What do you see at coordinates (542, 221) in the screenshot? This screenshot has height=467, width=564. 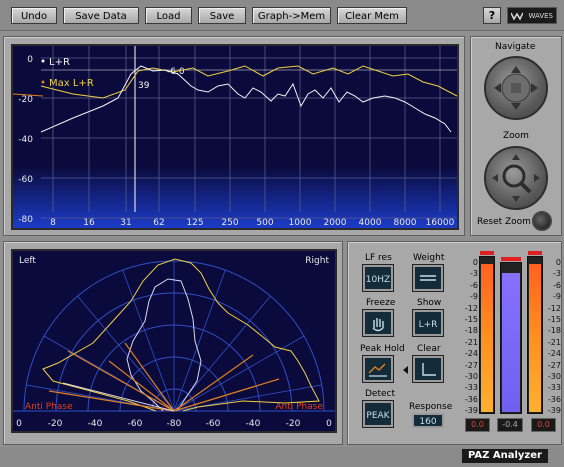 I see `reset-zoom-button` at bounding box center [542, 221].